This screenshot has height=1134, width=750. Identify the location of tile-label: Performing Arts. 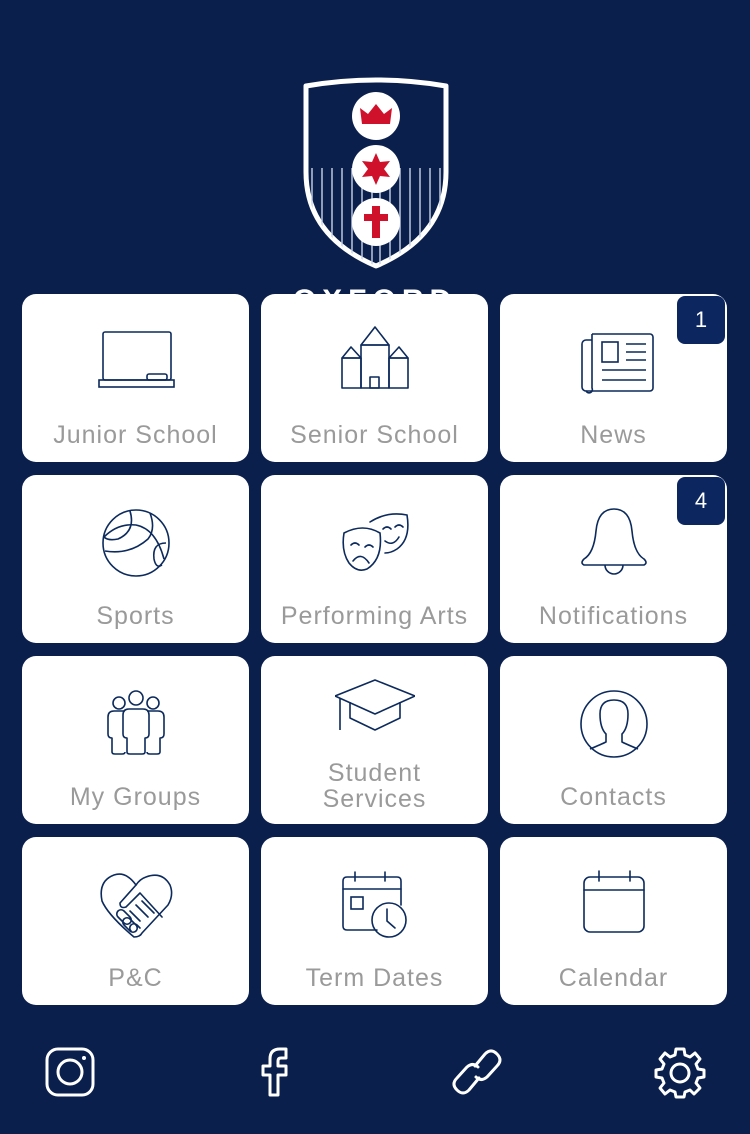
(374, 616).